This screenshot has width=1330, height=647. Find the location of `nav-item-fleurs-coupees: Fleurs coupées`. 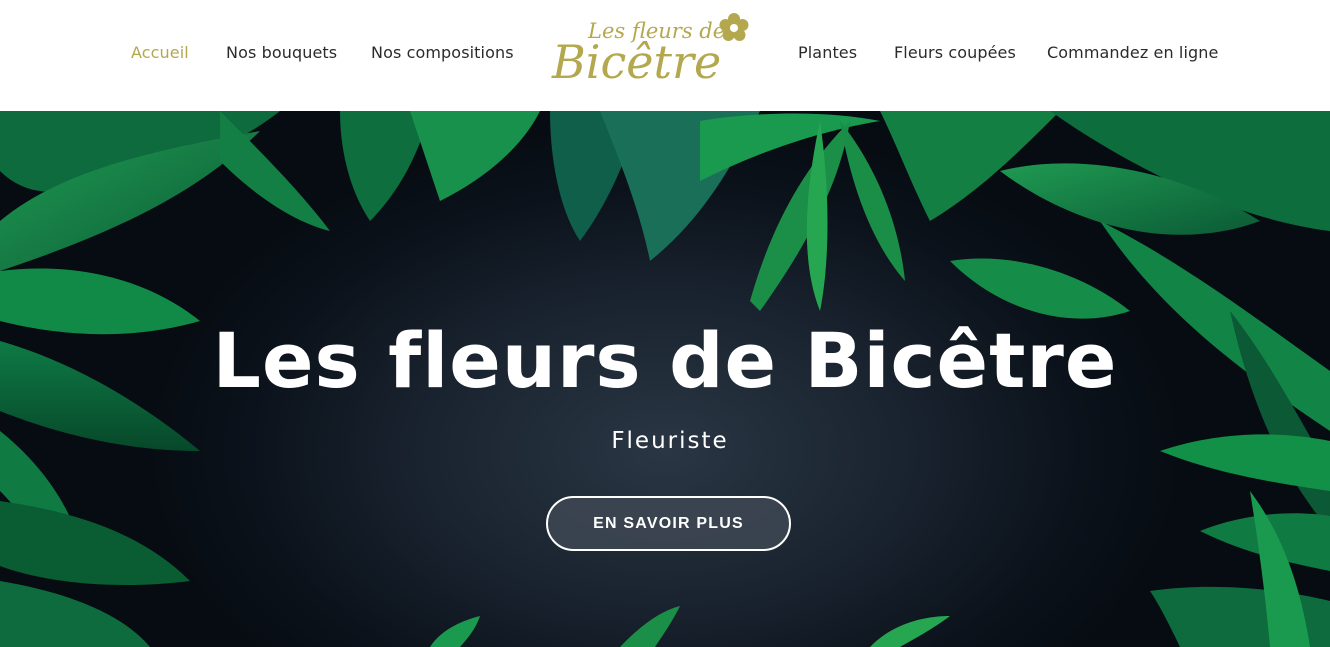

nav-item-fleurs-coupees: Fleurs coupées is located at coordinates (955, 52).